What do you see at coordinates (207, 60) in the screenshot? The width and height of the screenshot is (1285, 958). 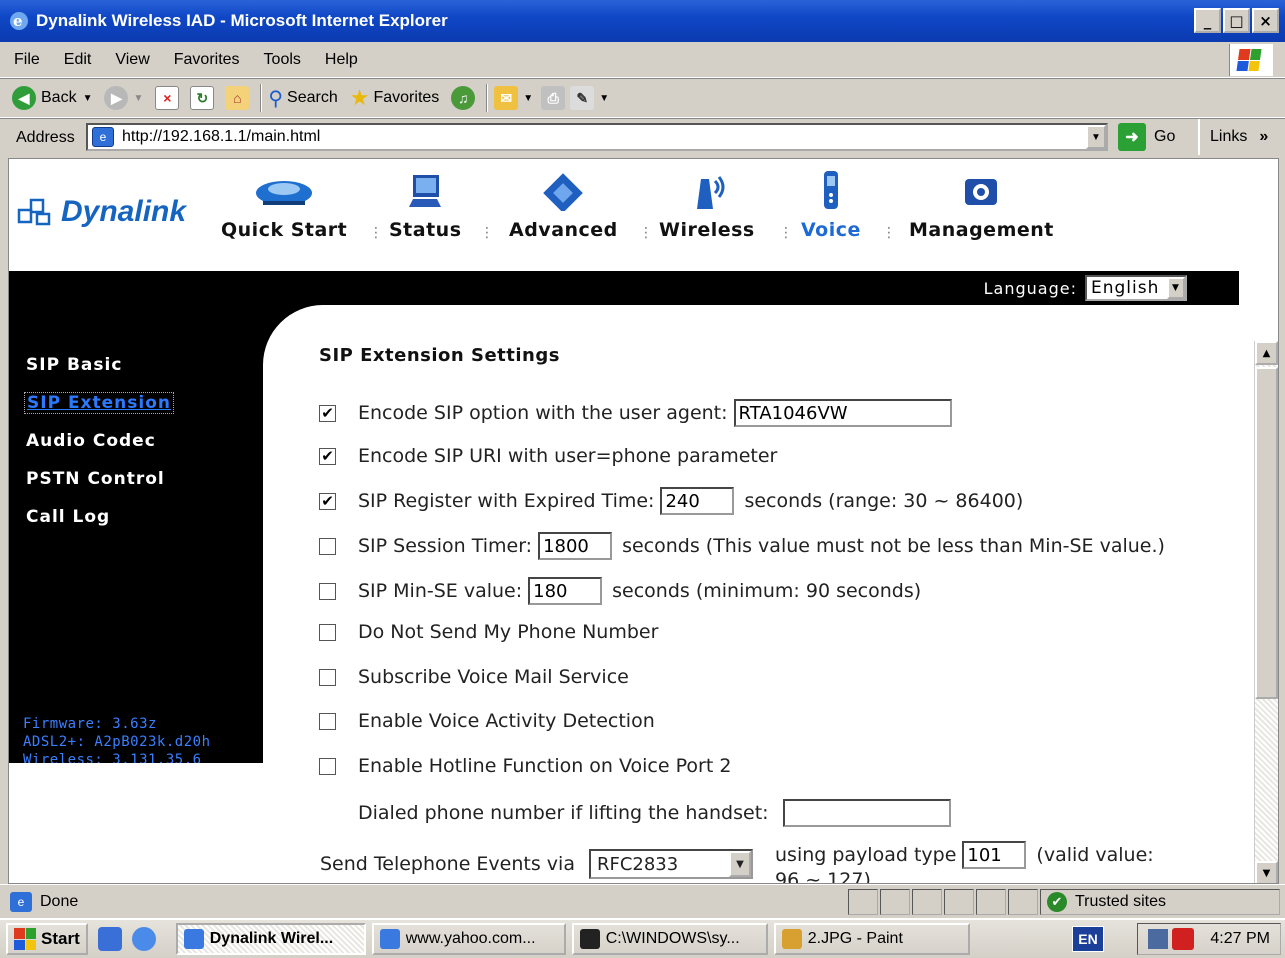 I see `menu-favorites: Favorites` at bounding box center [207, 60].